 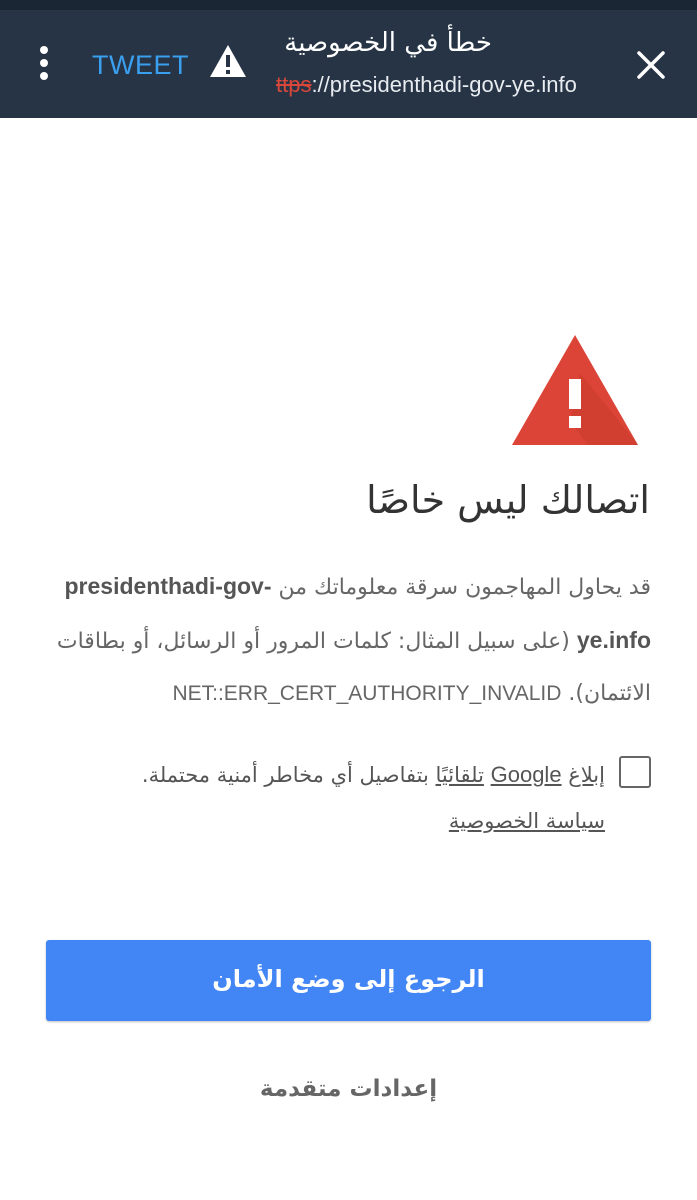 What do you see at coordinates (465, 587) in the screenshot?
I see `desc-text-start: قد يحاول المهاجمون سرقة معلوماتك من` at bounding box center [465, 587].